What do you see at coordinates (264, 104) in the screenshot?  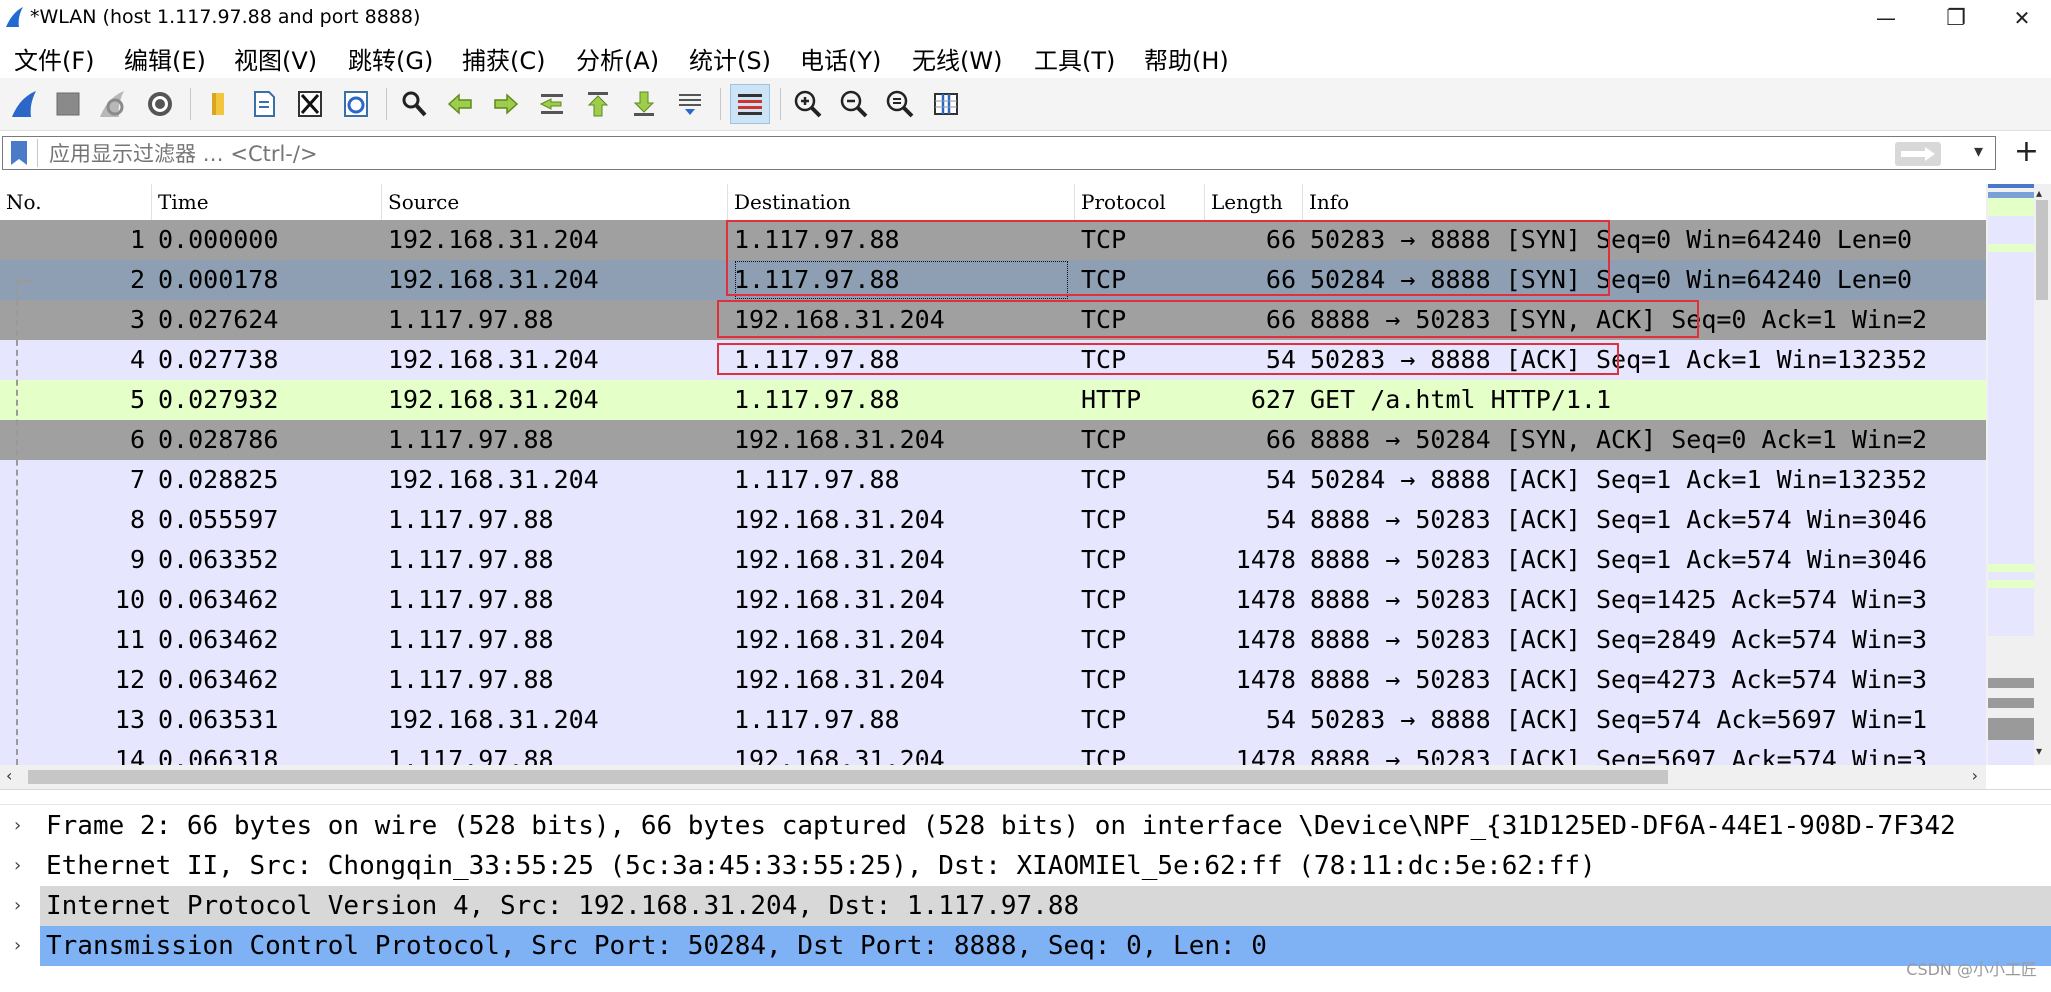 I see `save-file-icon` at bounding box center [264, 104].